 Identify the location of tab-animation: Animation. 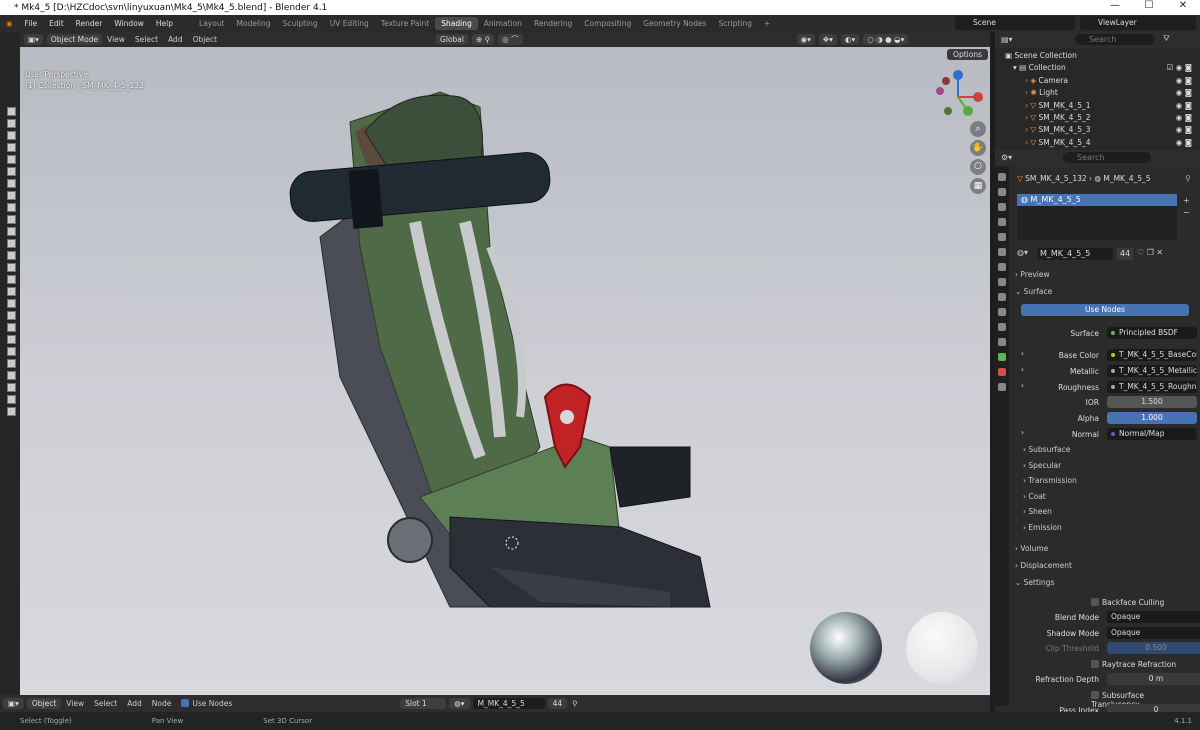
(503, 23).